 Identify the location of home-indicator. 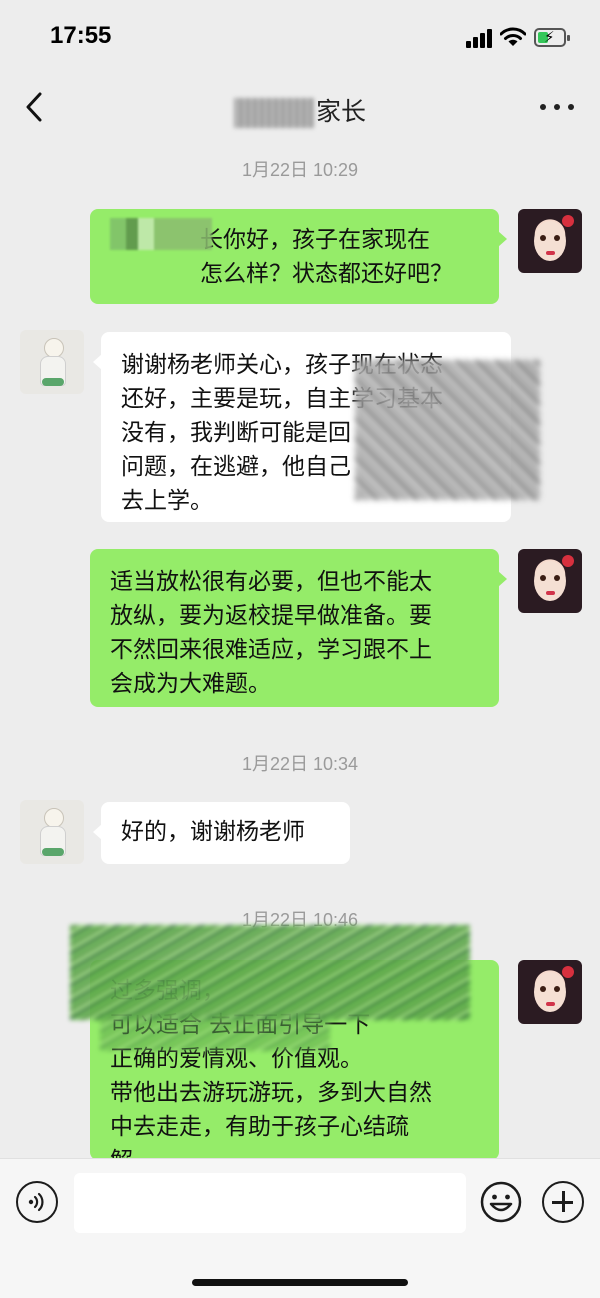
(300, 1282).